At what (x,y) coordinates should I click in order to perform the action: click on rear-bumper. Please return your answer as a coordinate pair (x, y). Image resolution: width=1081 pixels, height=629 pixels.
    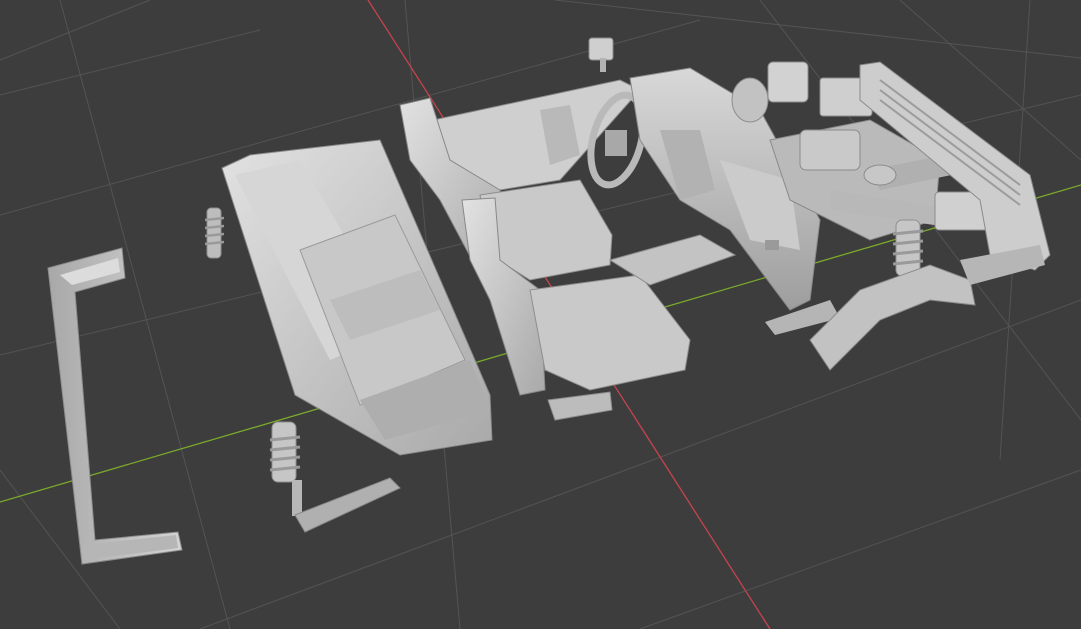
    Looking at the image, I should click on (115, 406).